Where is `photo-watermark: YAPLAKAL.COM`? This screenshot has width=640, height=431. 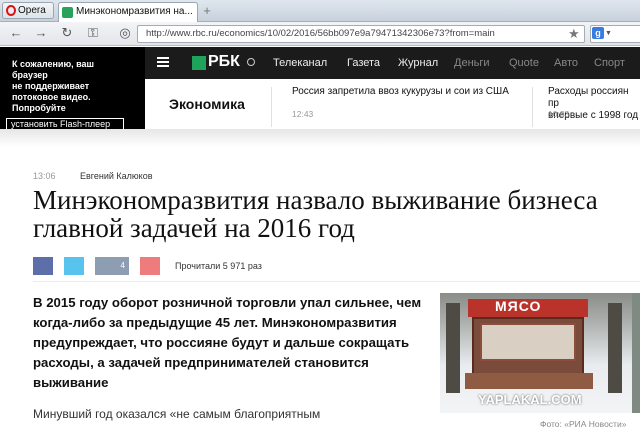 photo-watermark: YAPLAKAL.COM is located at coordinates (530, 399).